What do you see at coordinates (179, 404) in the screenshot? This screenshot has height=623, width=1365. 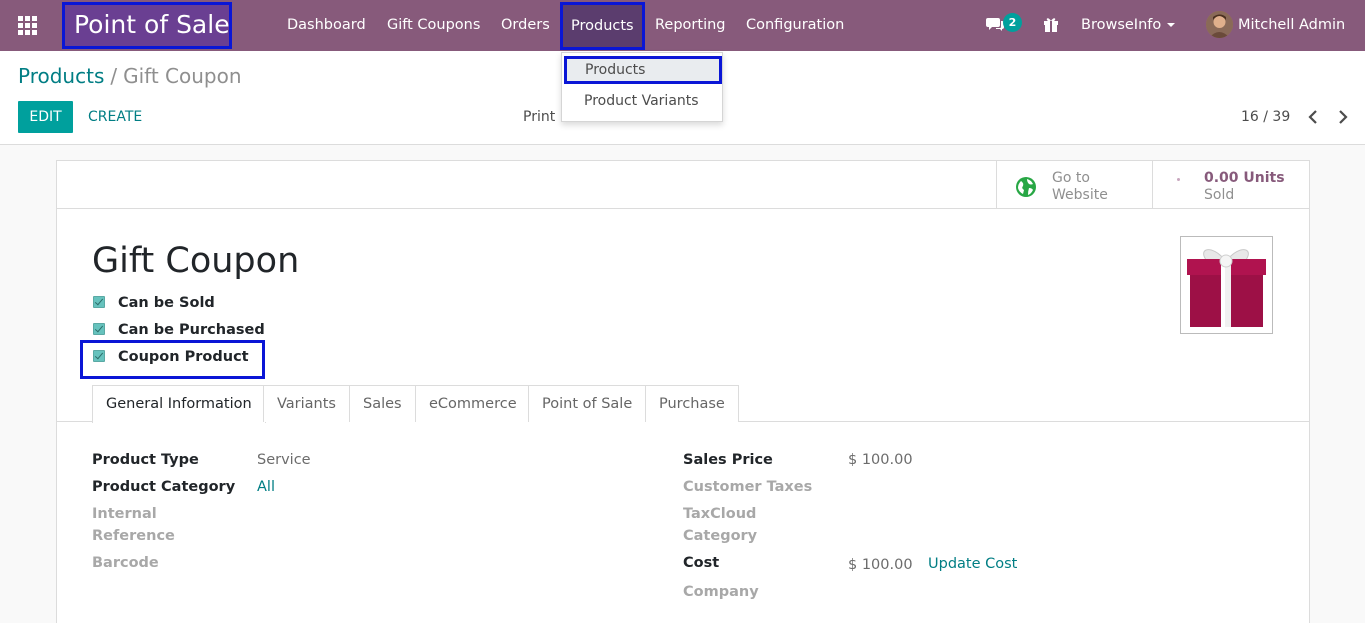 I see `tab-general-information: General Information` at bounding box center [179, 404].